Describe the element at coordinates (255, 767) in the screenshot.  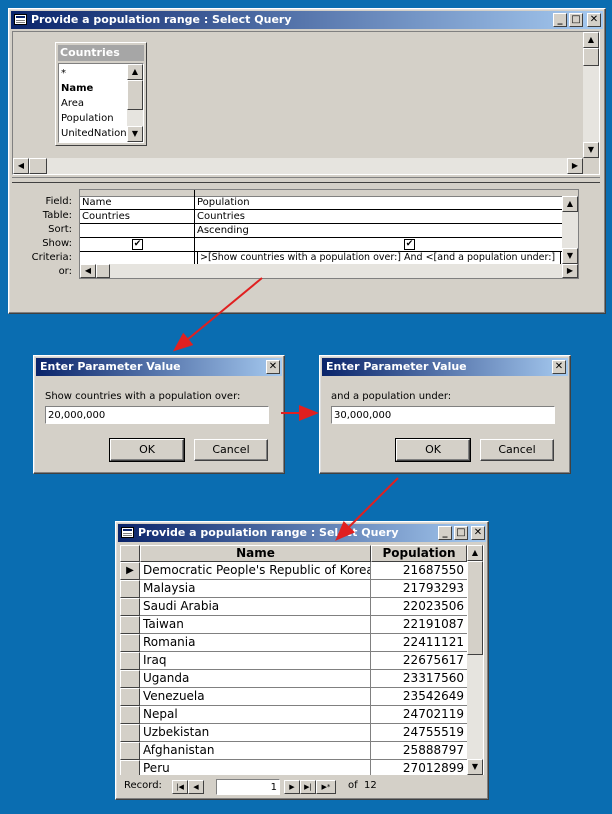
I see `cell-name: Peru` at that location.